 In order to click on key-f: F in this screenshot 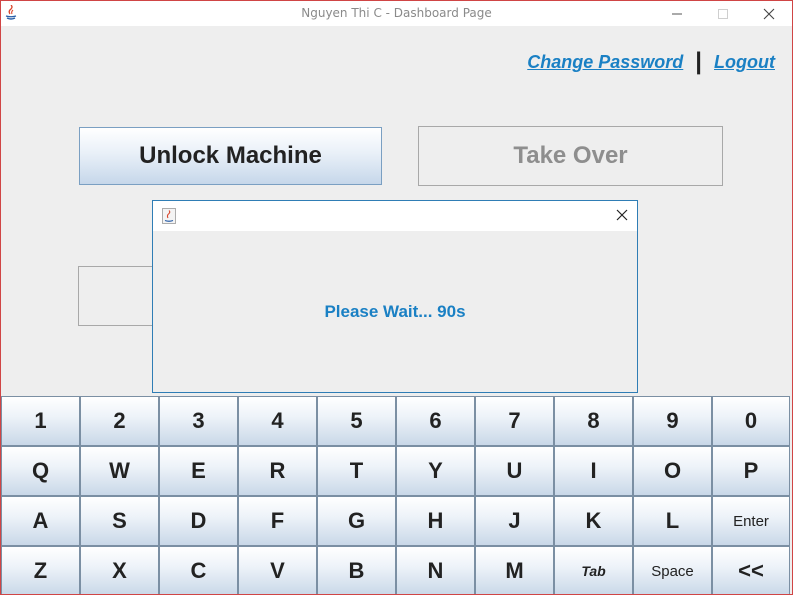, I will do `click(277, 521)`.